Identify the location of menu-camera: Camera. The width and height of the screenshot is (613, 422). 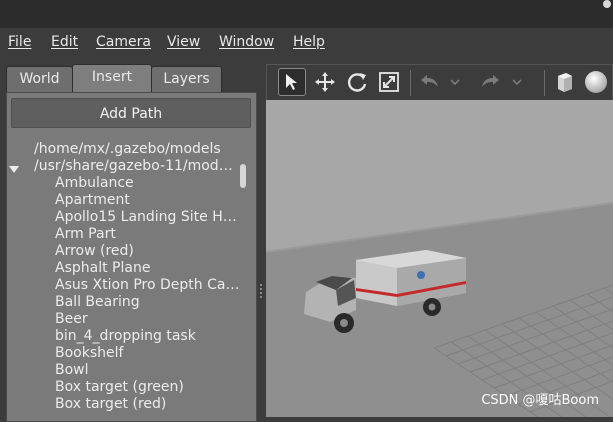
(123, 42).